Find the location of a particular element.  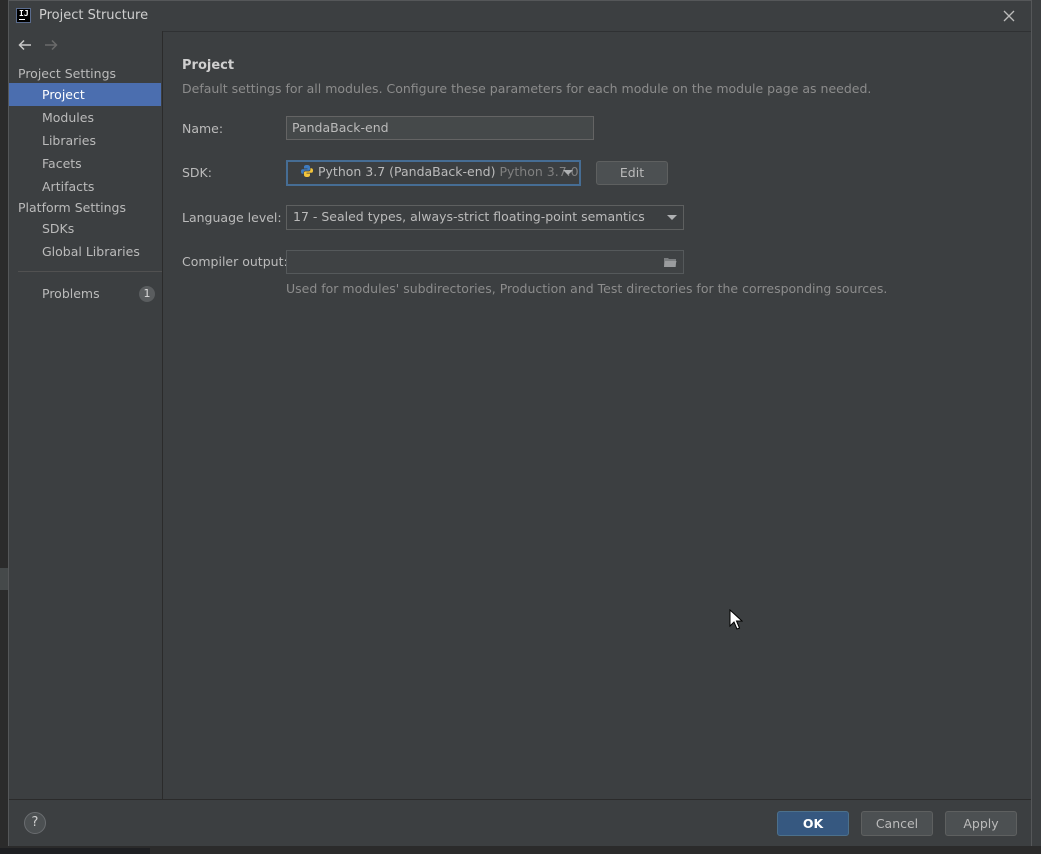

sdk-value: Python 3.7 (PandaBack-end) is located at coordinates (407, 171).